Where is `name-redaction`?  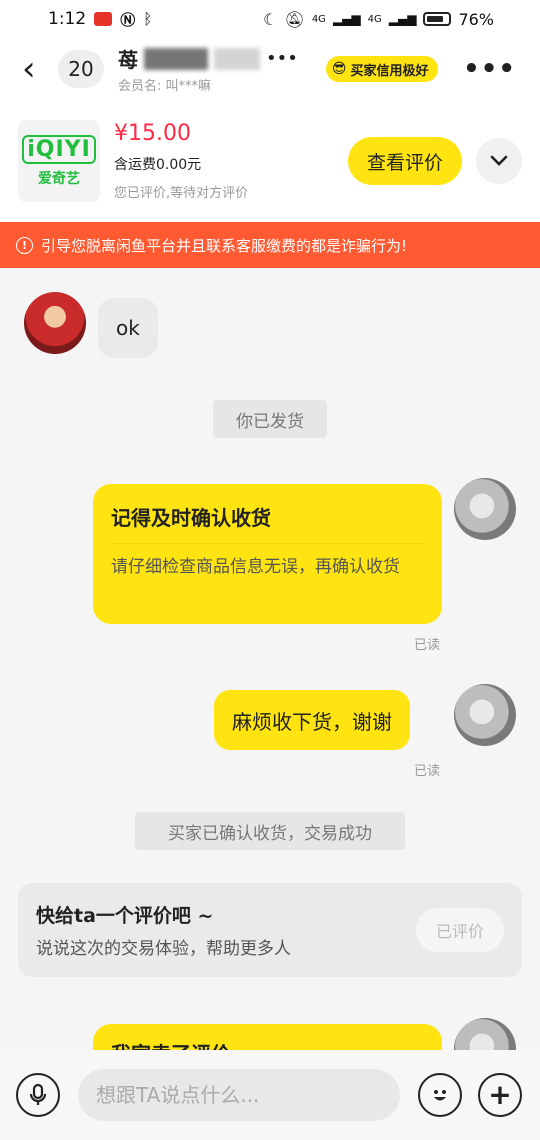 name-redaction is located at coordinates (176, 58).